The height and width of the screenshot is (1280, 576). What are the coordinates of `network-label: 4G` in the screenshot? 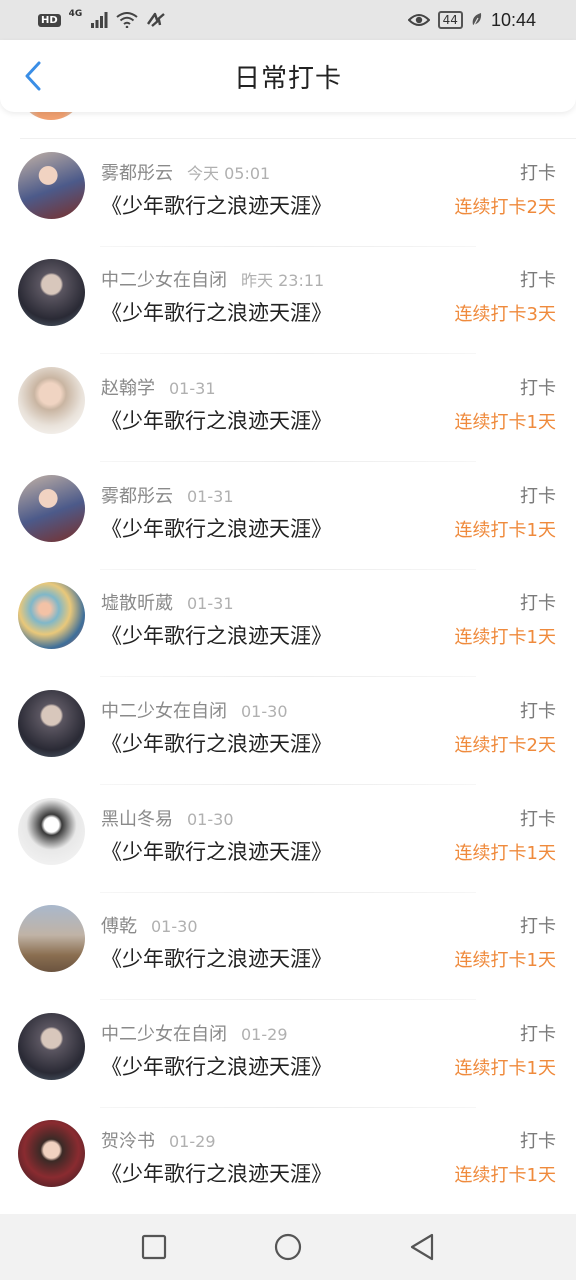 It's located at (75, 14).